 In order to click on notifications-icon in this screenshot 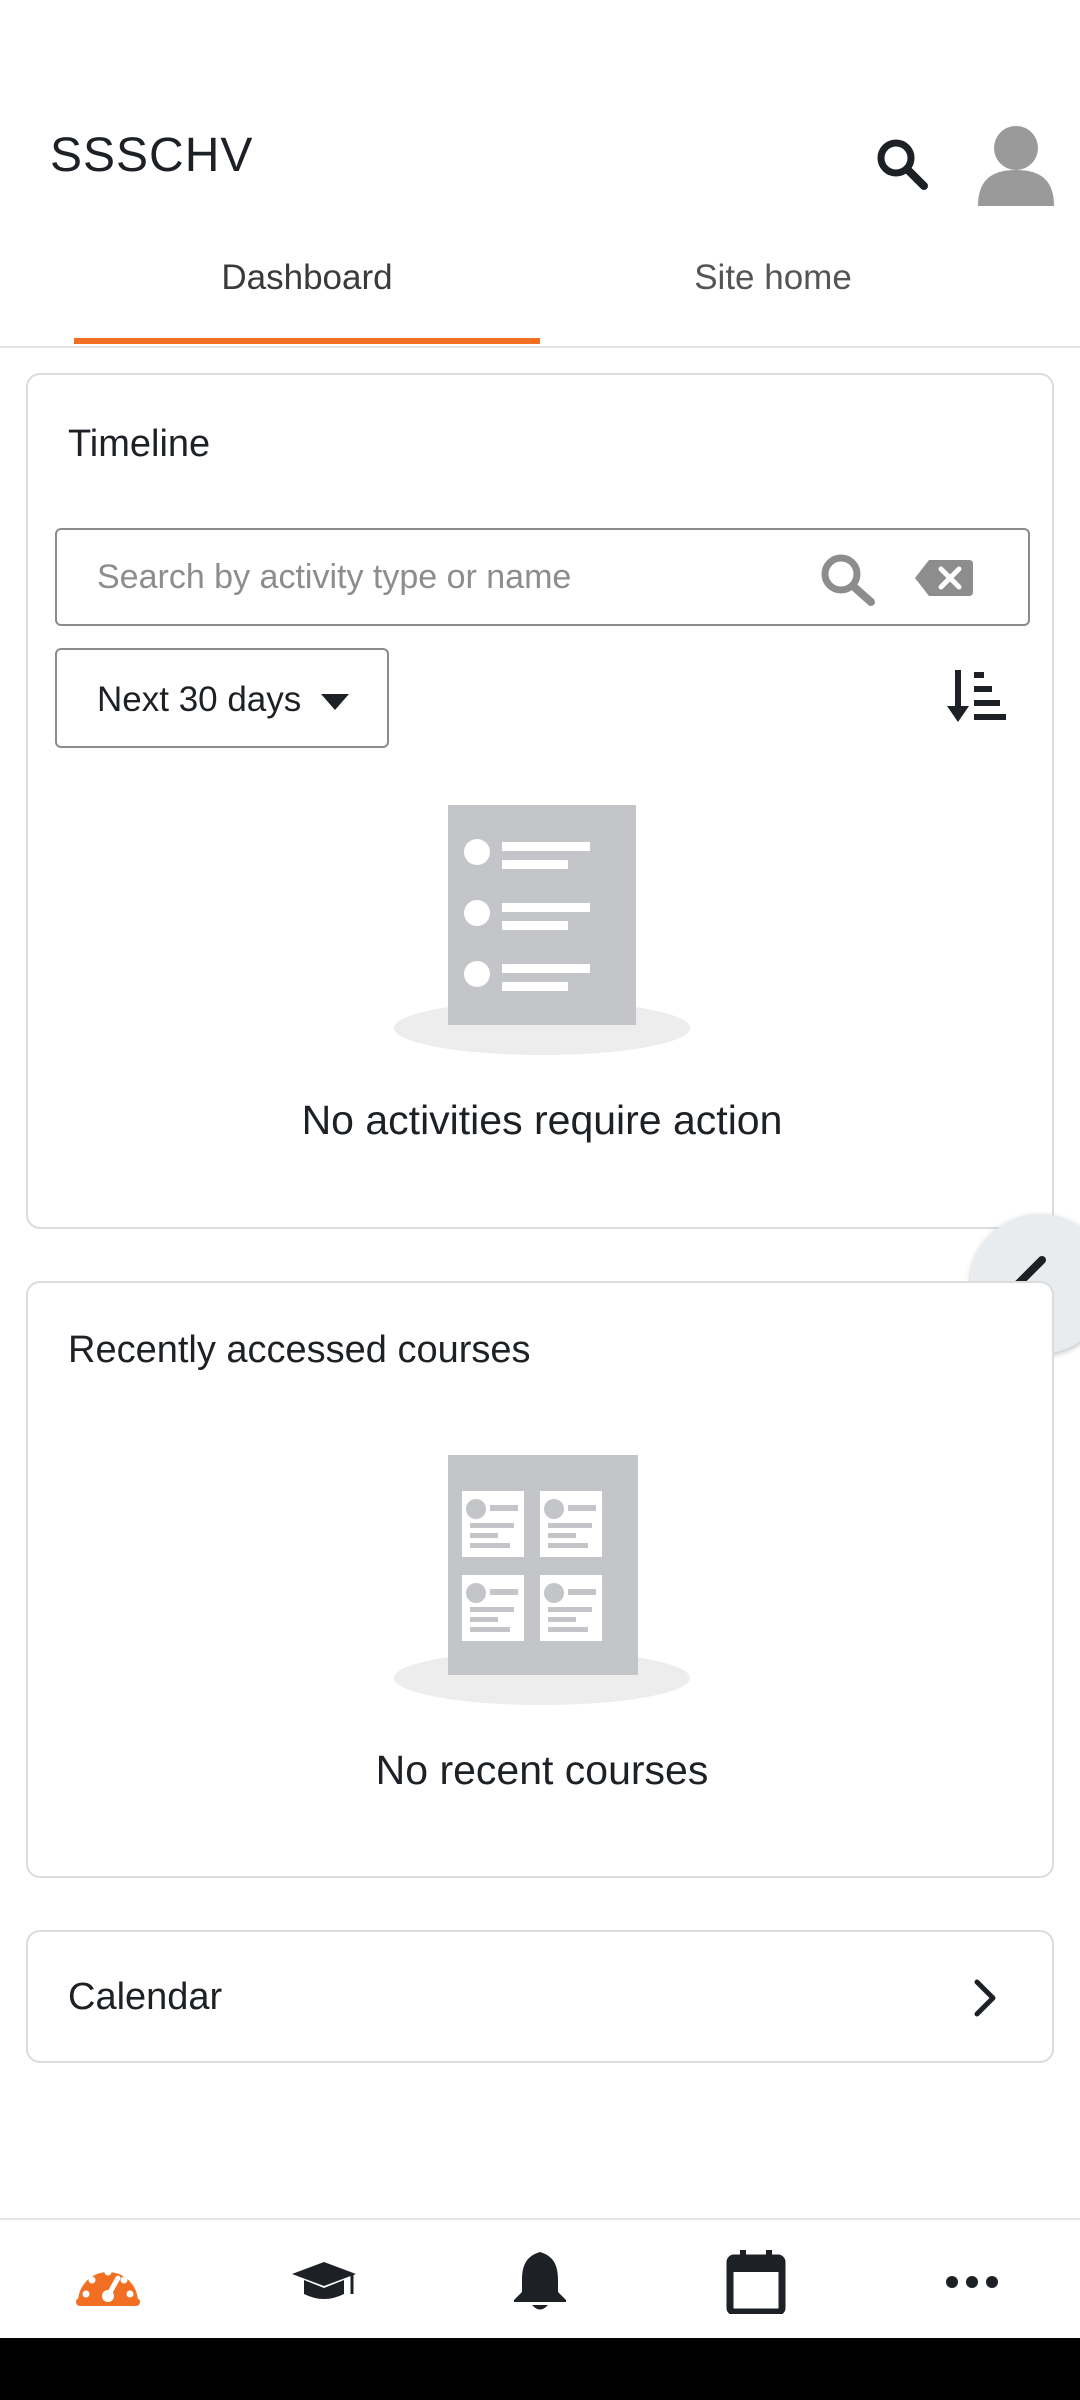, I will do `click(540, 2282)`.